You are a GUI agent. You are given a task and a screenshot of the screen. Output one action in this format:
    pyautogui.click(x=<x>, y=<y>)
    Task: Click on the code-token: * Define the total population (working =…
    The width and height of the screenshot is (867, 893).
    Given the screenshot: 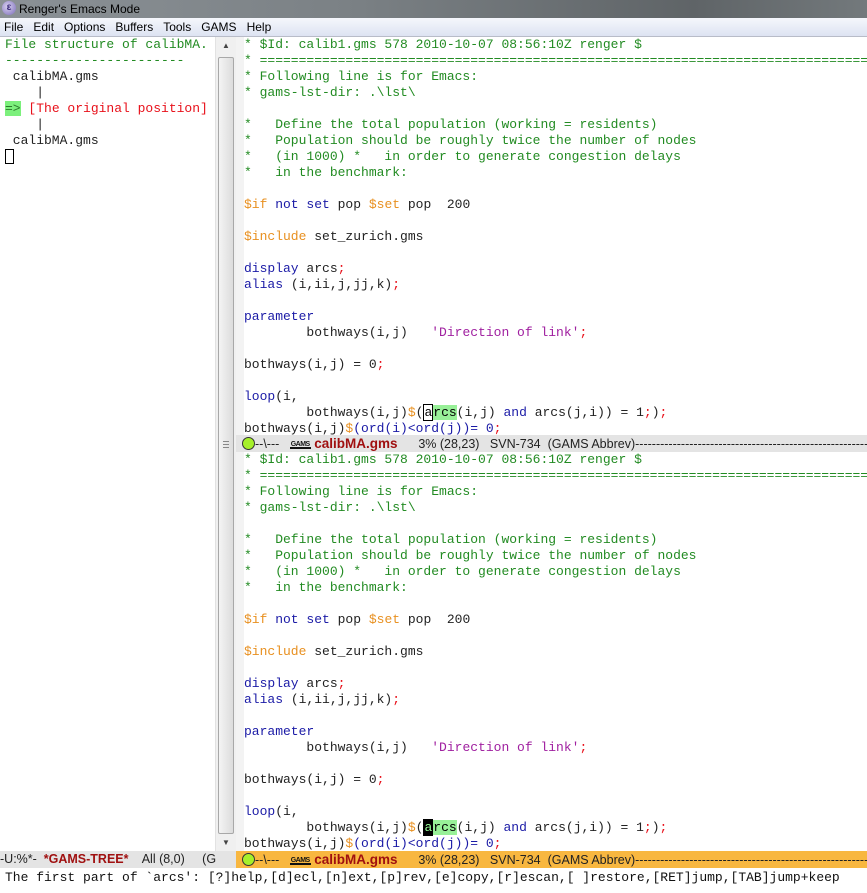 What is the action you would take?
    pyautogui.click(x=451, y=539)
    